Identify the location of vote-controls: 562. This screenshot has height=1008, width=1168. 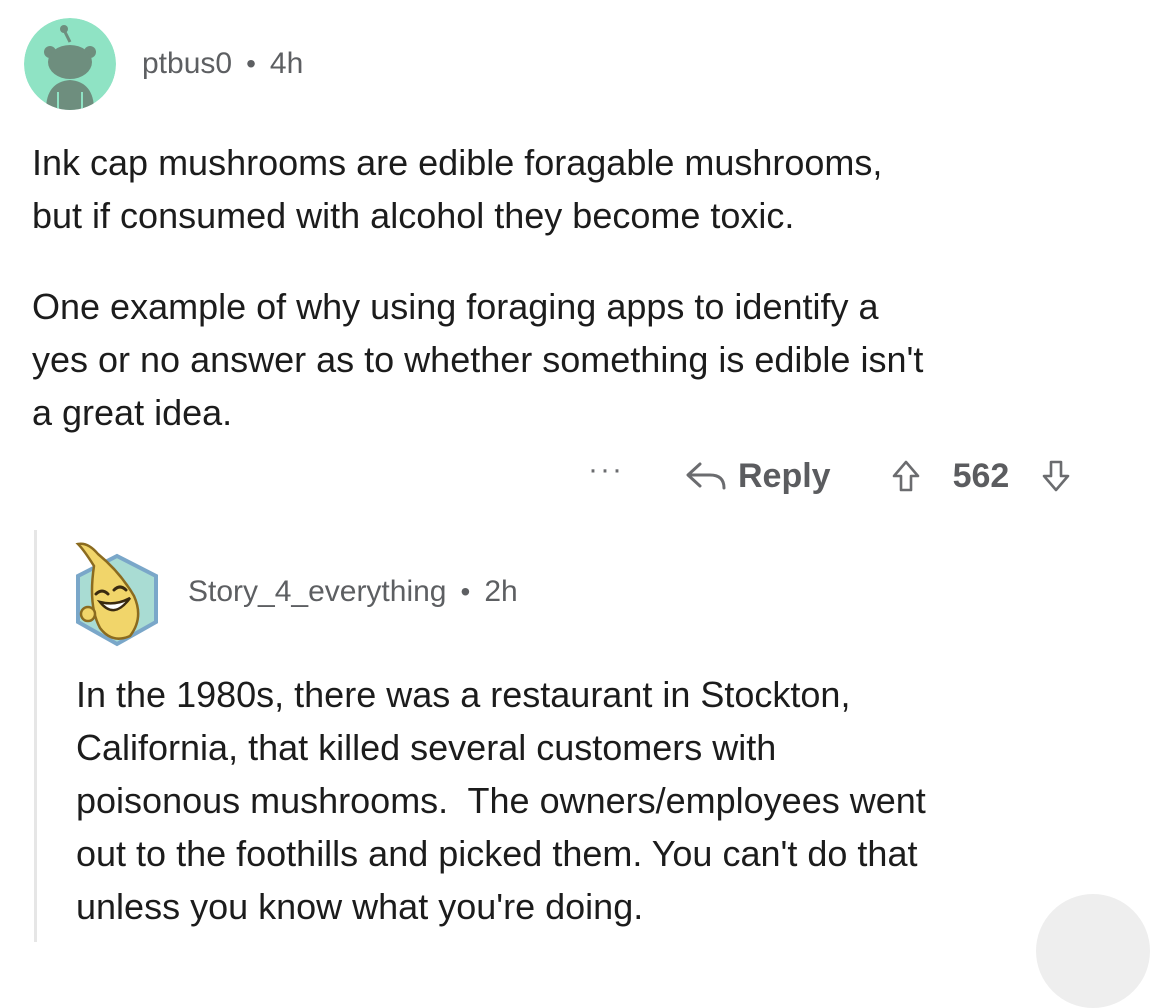
(981, 476).